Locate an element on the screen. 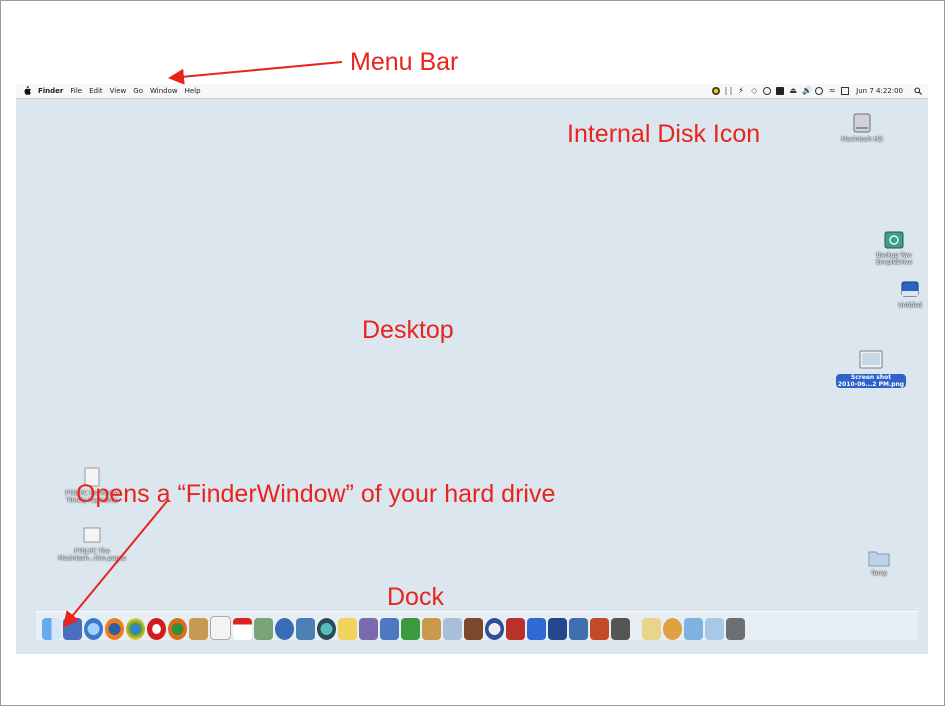 This screenshot has height=706, width=945. time-machine-dock-icon is located at coordinates (326, 629).